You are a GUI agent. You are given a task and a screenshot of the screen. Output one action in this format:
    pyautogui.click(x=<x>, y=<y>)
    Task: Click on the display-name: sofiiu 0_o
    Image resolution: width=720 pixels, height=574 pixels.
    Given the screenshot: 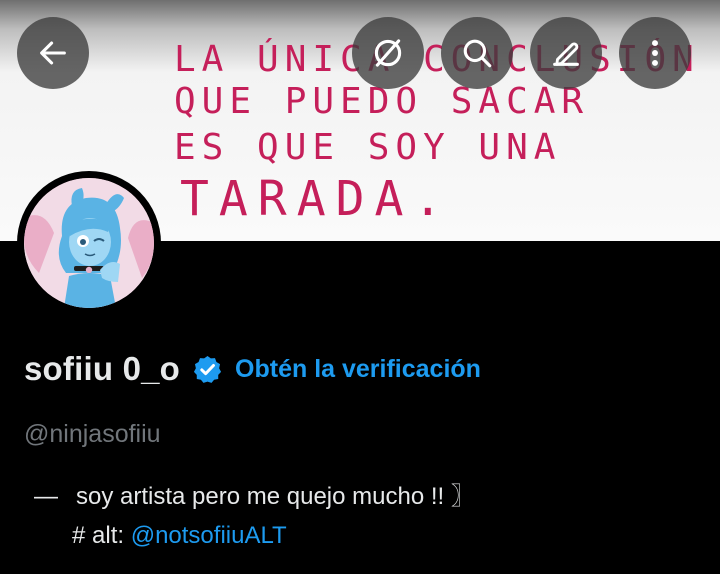 What is the action you would take?
    pyautogui.click(x=102, y=368)
    